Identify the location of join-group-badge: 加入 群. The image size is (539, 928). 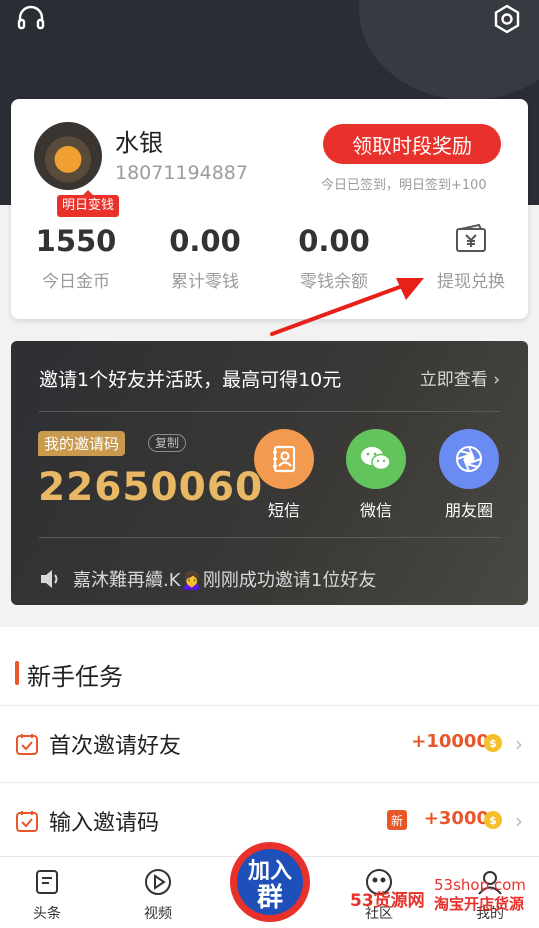
(270, 882).